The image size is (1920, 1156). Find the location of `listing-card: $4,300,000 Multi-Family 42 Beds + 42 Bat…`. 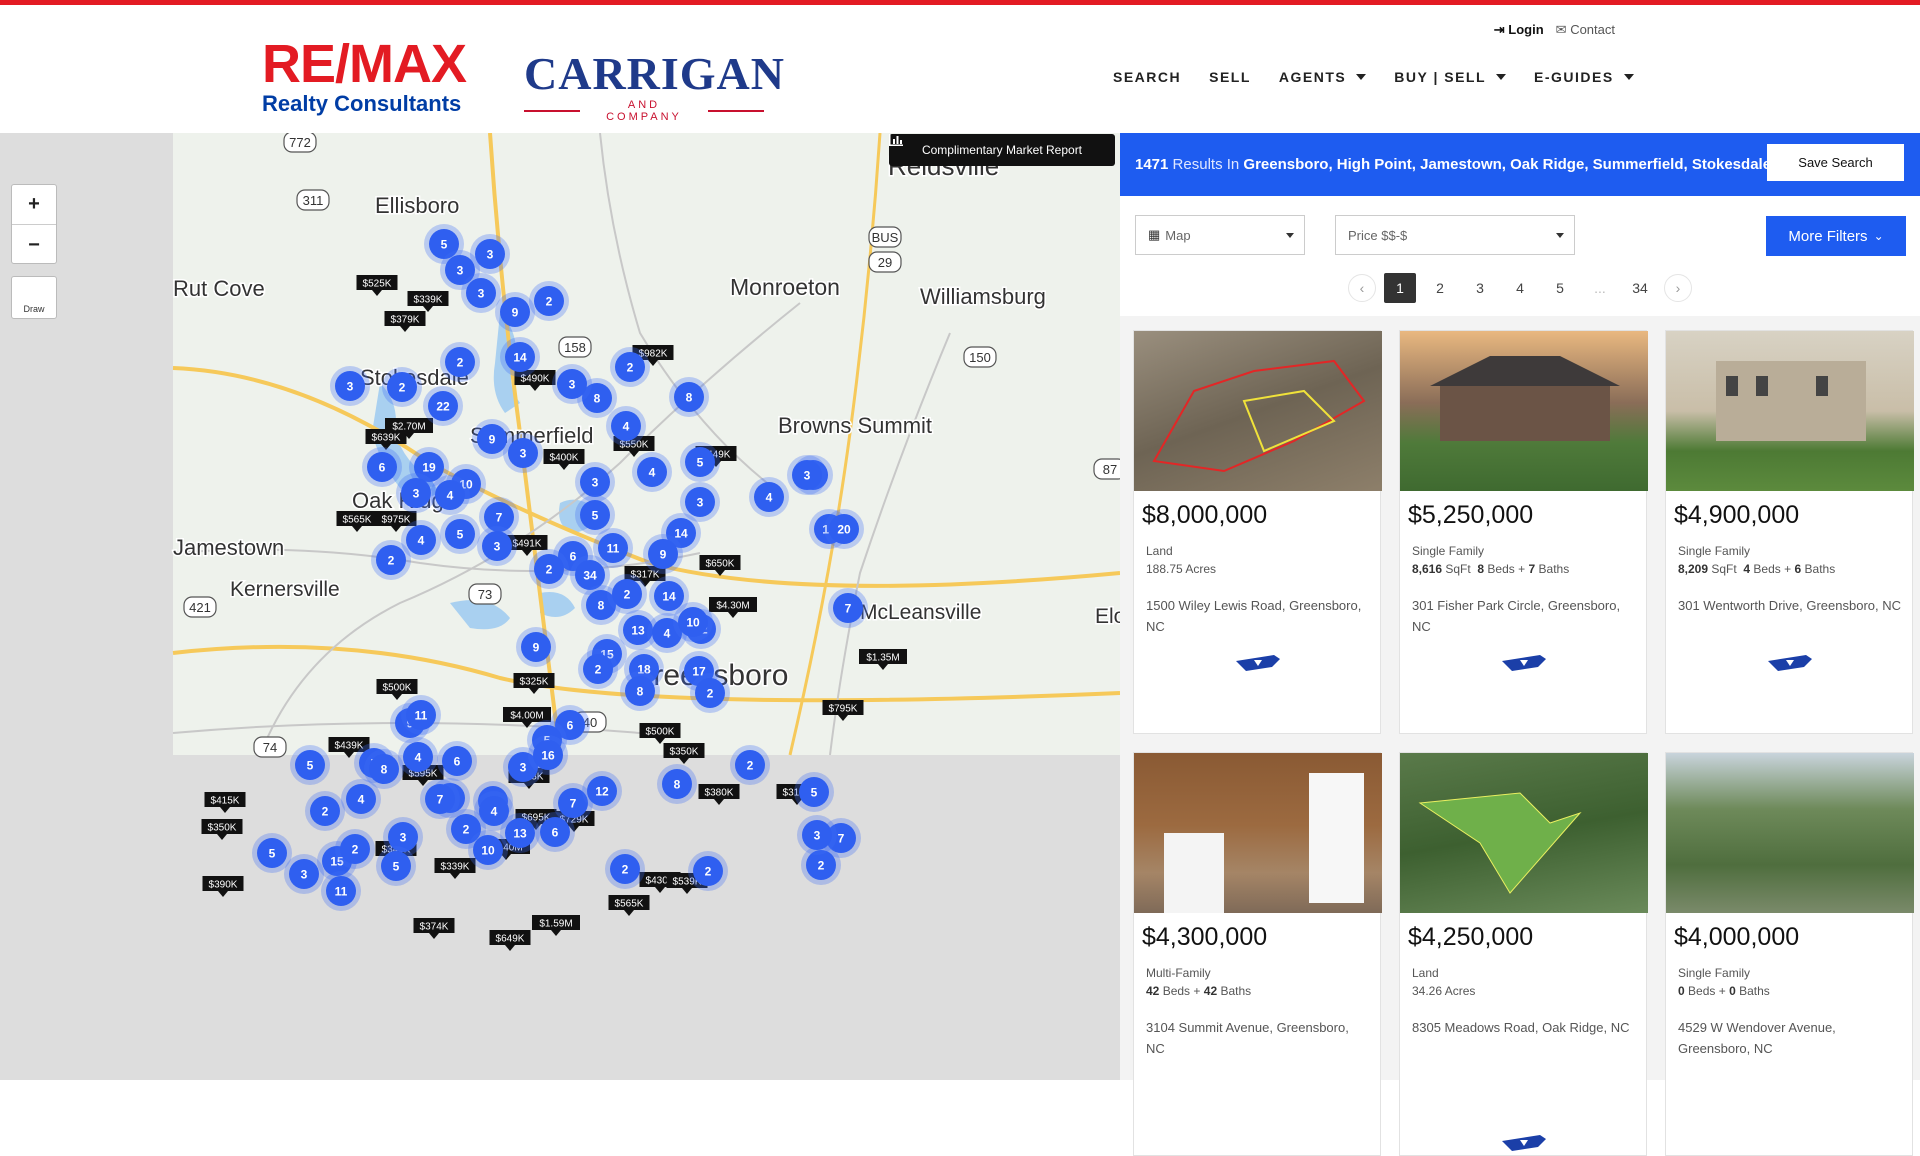

listing-card: $4,300,000 Multi-Family 42 Beds + 42 Bat… is located at coordinates (1257, 954).